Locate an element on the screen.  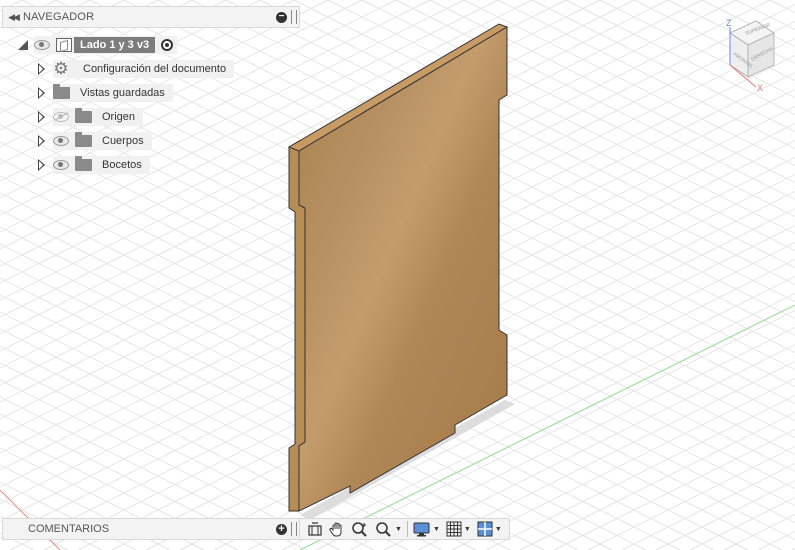
tree-item-sketches: Bocetos is located at coordinates (94, 165).